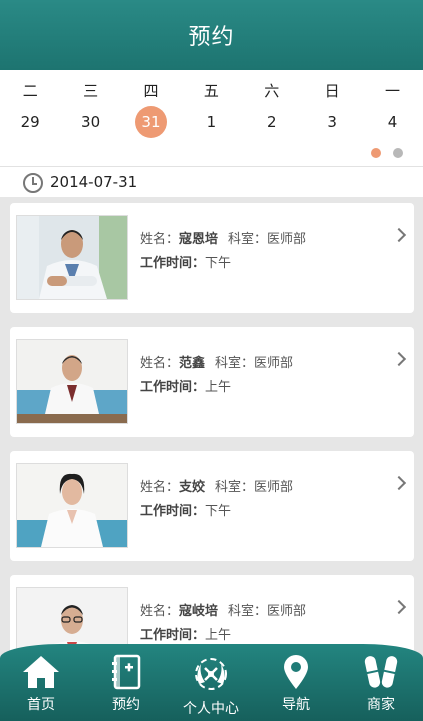 This screenshot has height=721, width=423. I want to click on page-indicator, so click(387, 153).